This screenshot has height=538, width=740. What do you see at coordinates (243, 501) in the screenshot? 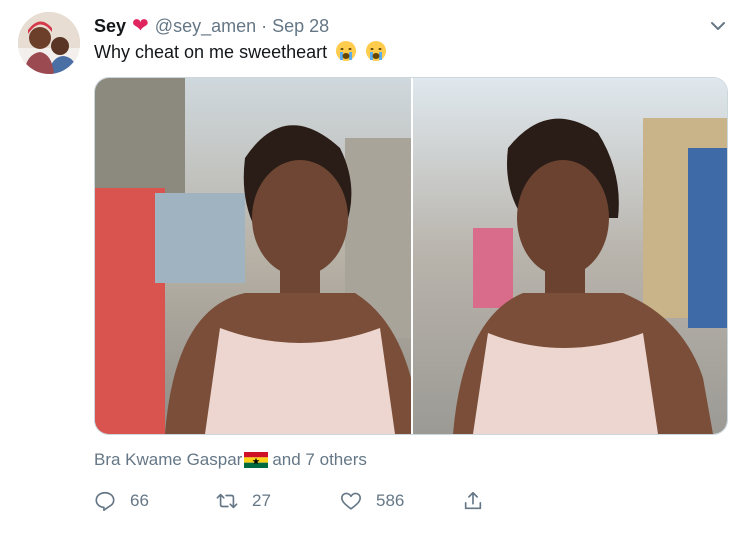
I see `retweet-button: 27` at bounding box center [243, 501].